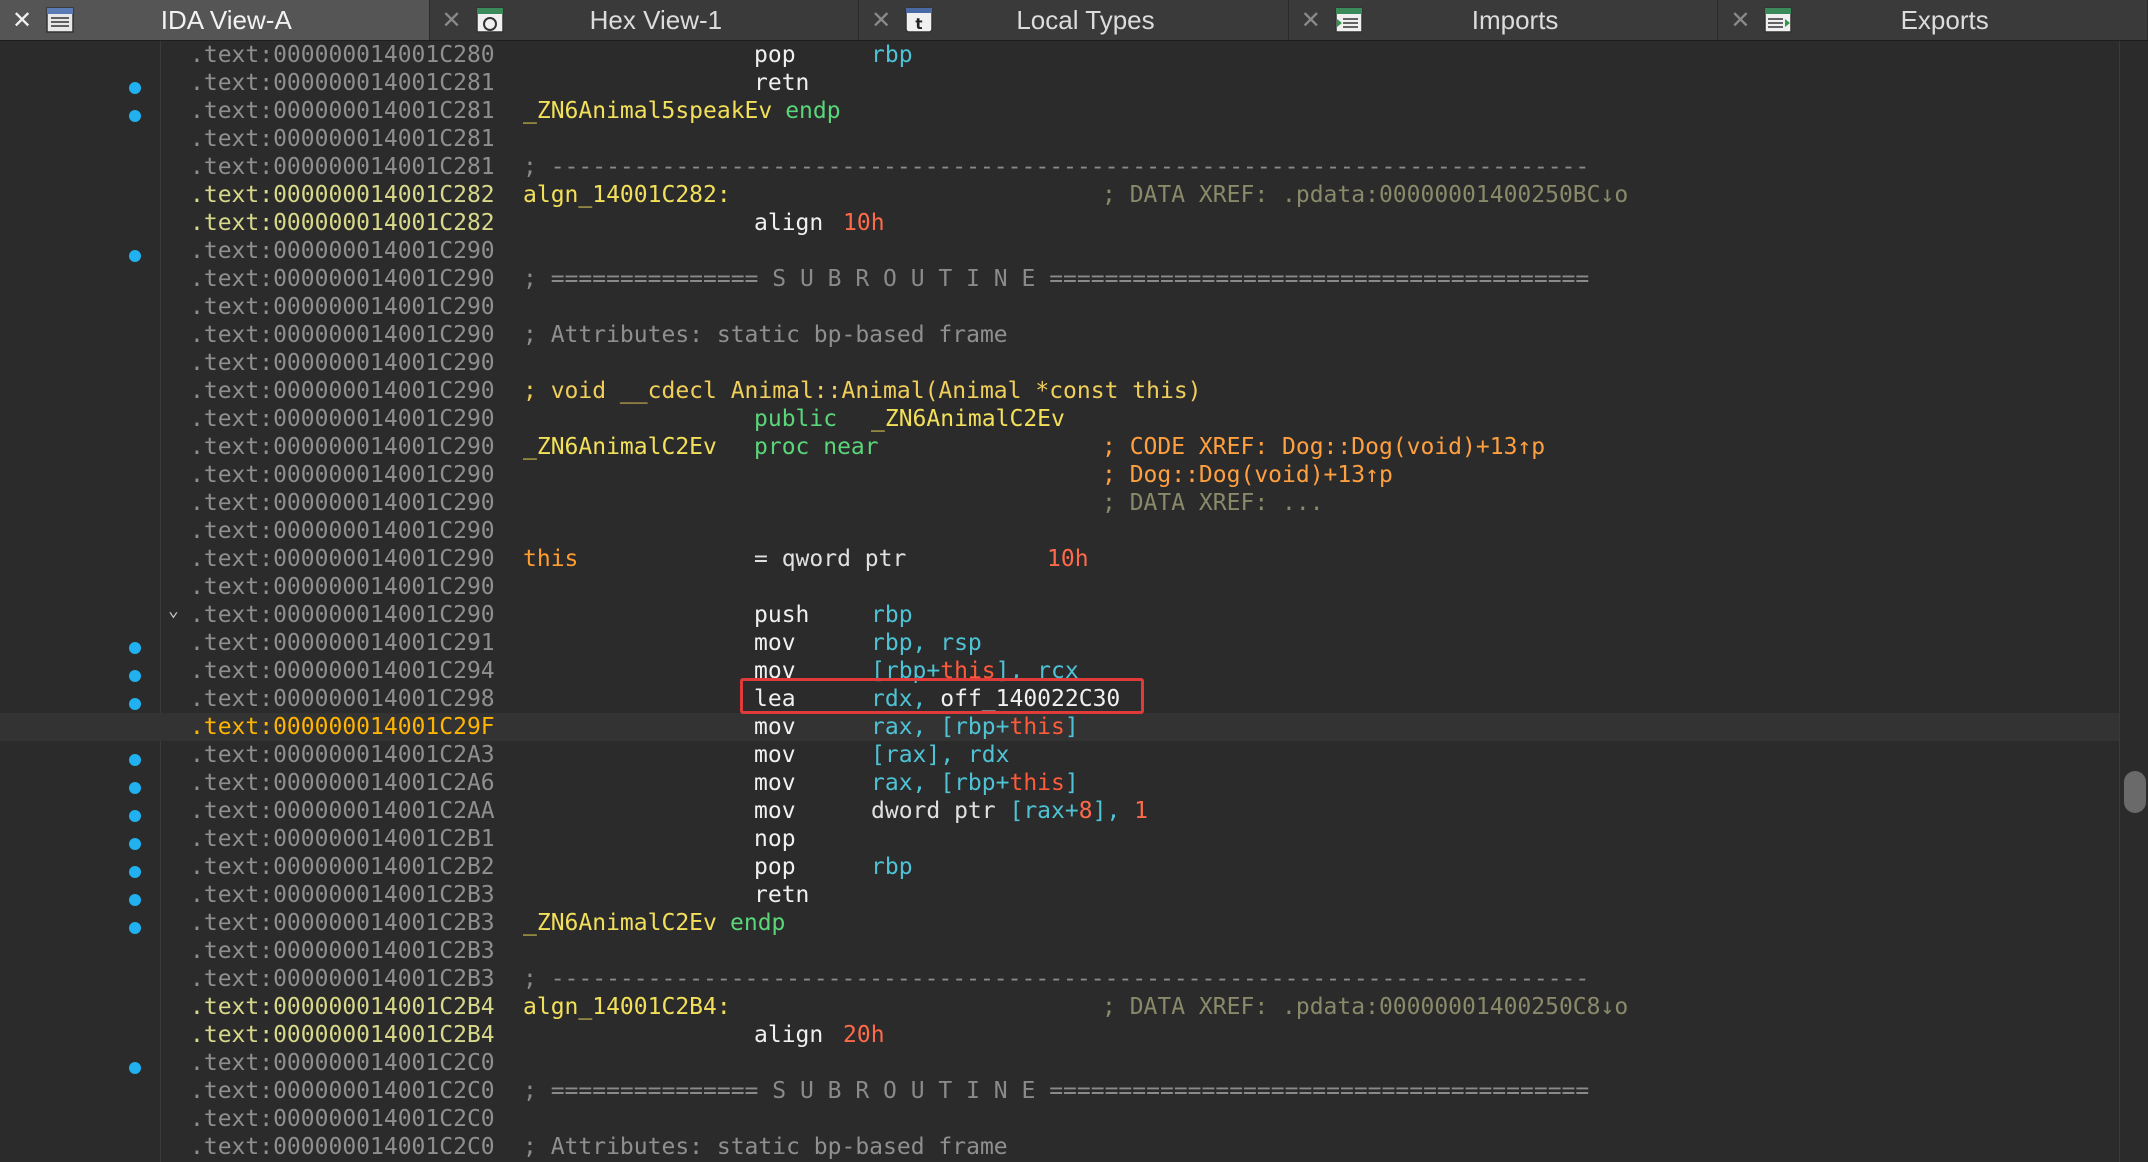 The image size is (2148, 1162). Describe the element at coordinates (1060, 139) in the screenshot. I see `listing-line: .text:000000014001C281` at that location.